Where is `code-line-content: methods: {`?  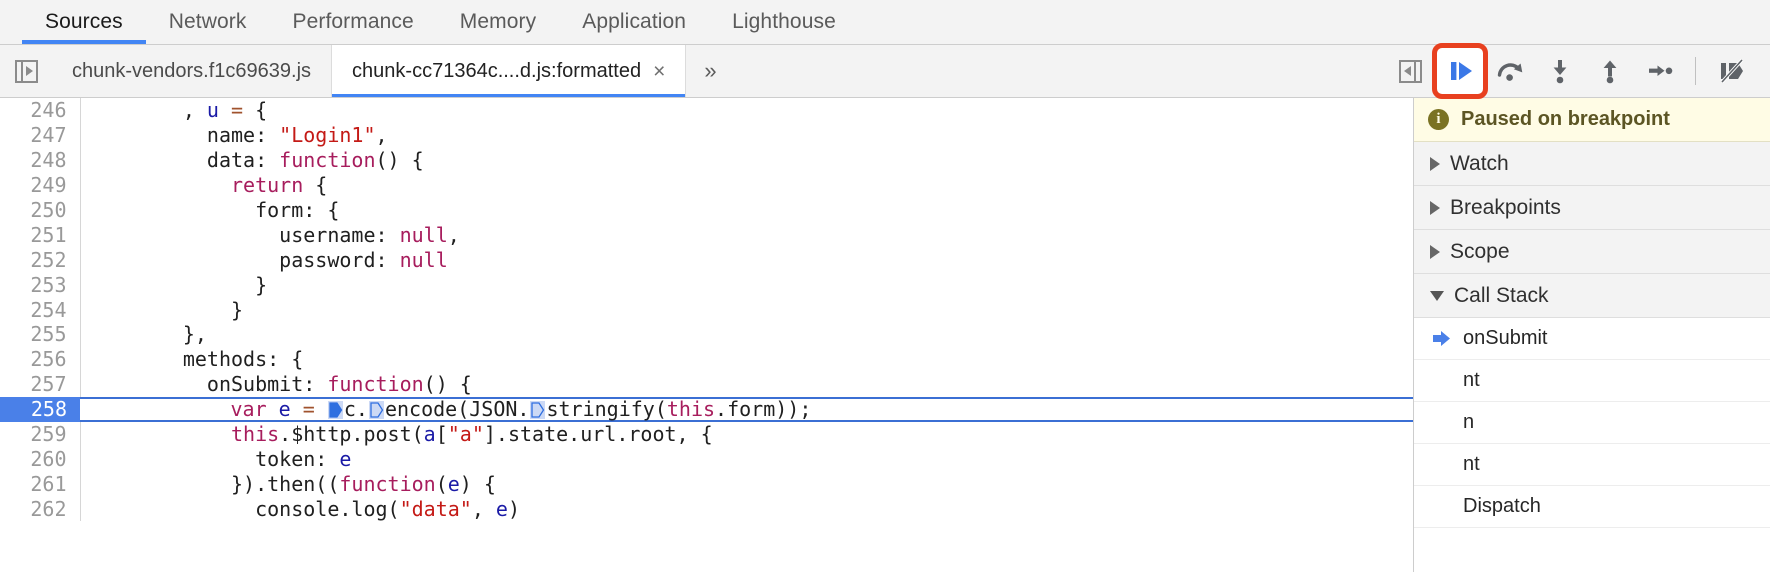
code-line-content: methods: { is located at coordinates (746, 359).